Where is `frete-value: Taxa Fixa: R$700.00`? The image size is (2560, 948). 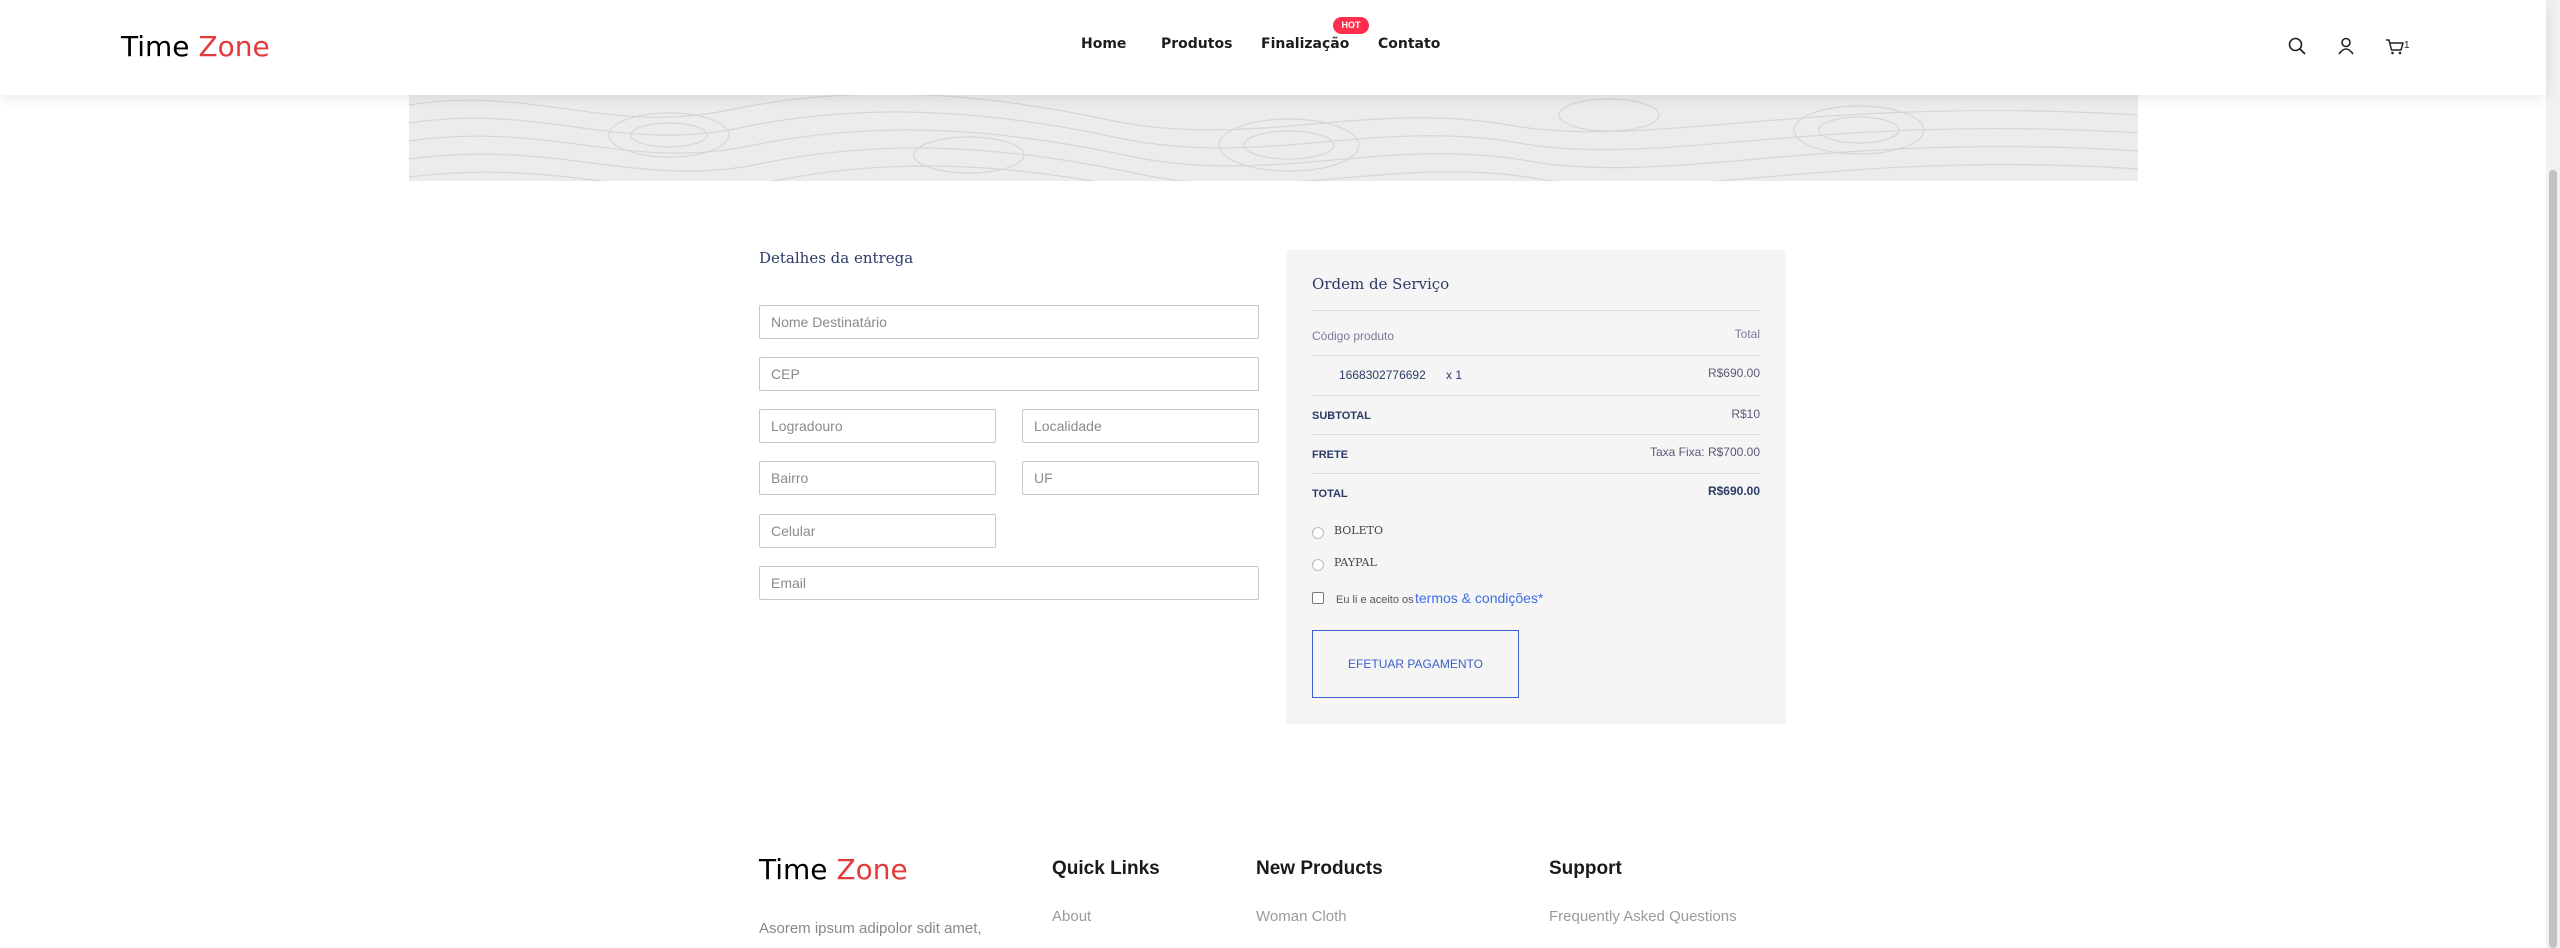 frete-value: Taxa Fixa: R$700.00 is located at coordinates (1704, 452).